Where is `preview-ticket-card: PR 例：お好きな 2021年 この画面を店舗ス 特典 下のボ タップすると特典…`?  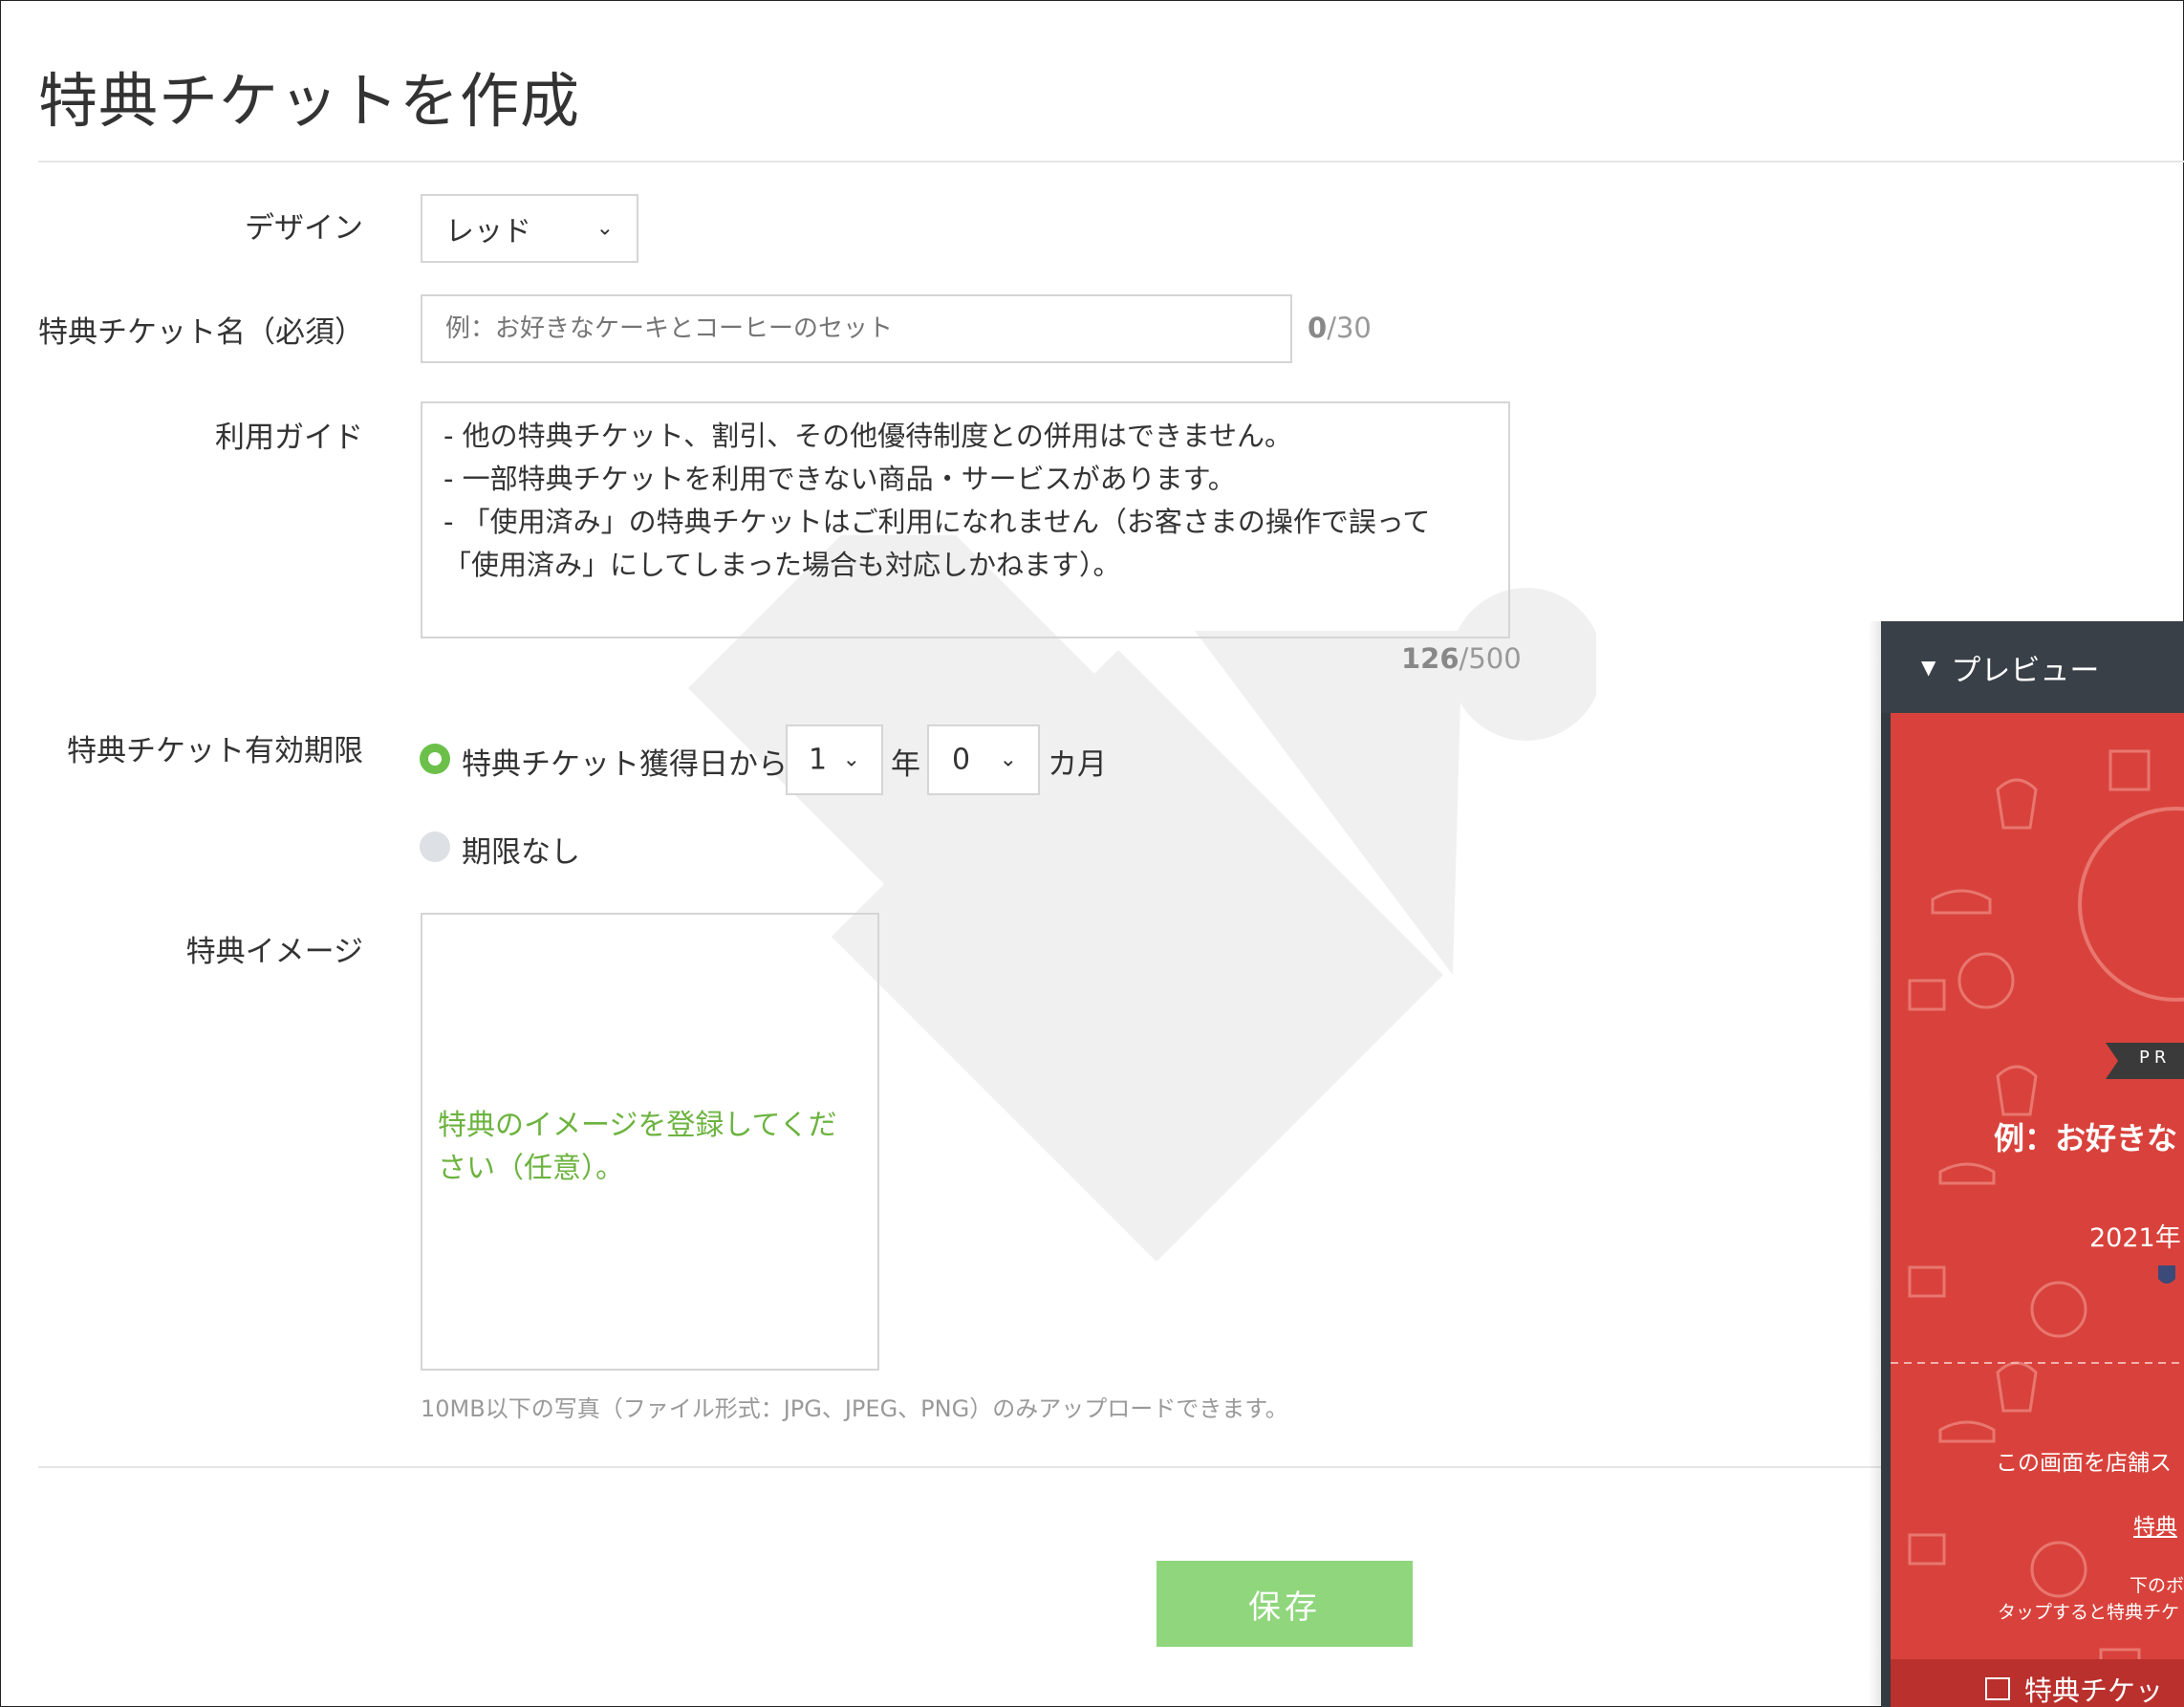 preview-ticket-card: PR 例：お好きな 2021年 この画面を店舗ス 特典 下のボ タップすると特典… is located at coordinates (2037, 1210).